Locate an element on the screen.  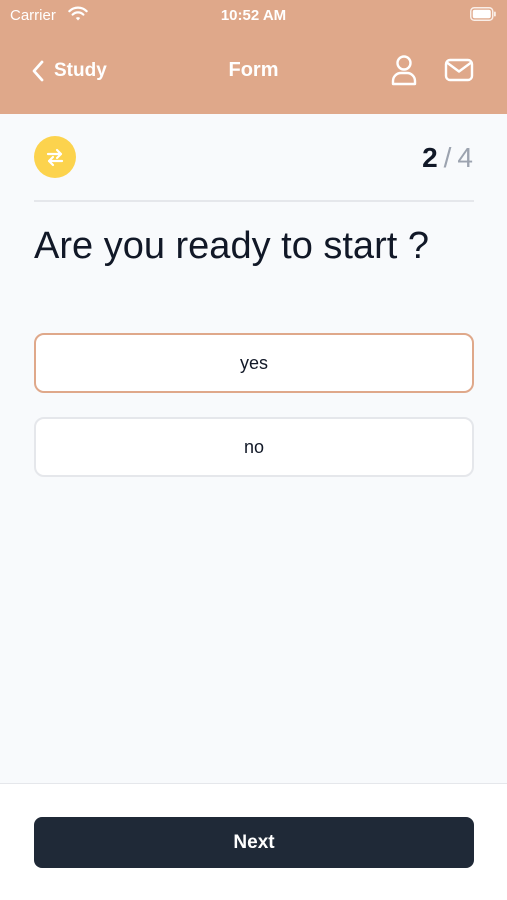
page-title: Form is located at coordinates (253, 70).